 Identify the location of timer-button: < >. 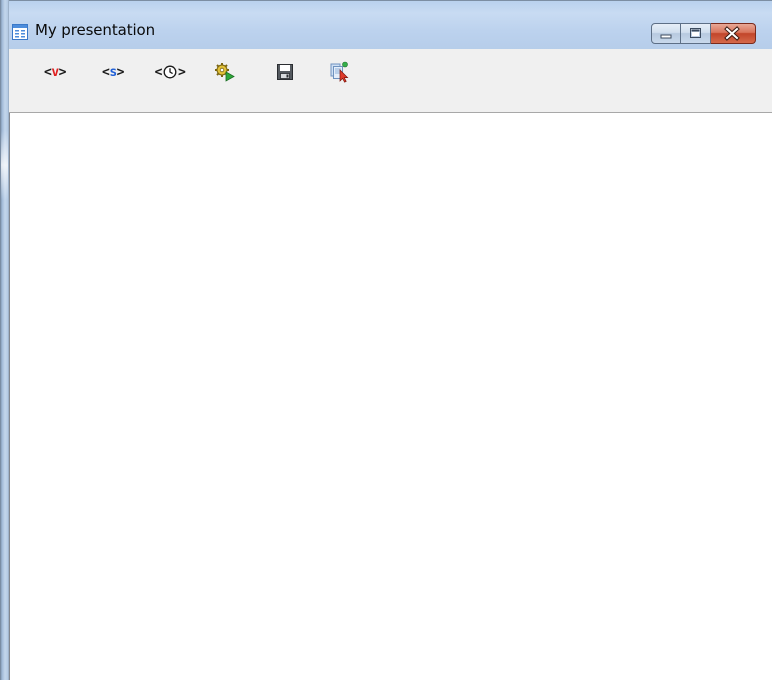
(170, 72).